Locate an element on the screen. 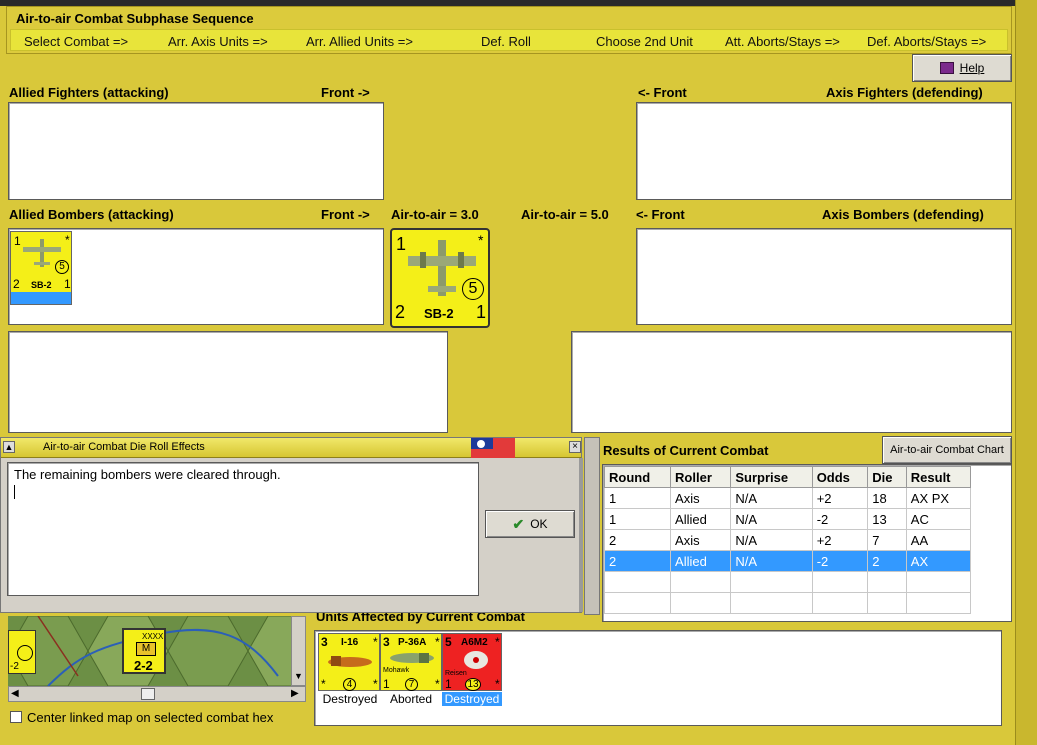 The image size is (1037, 745). help-button-label: Help is located at coordinates (972, 68).